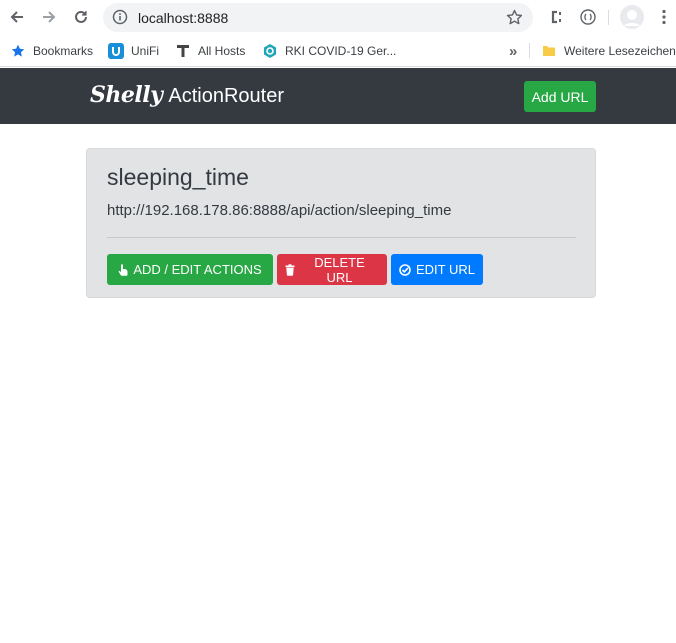 The width and height of the screenshot is (676, 643). I want to click on more-bookmarks-chevron: », so click(513, 51).